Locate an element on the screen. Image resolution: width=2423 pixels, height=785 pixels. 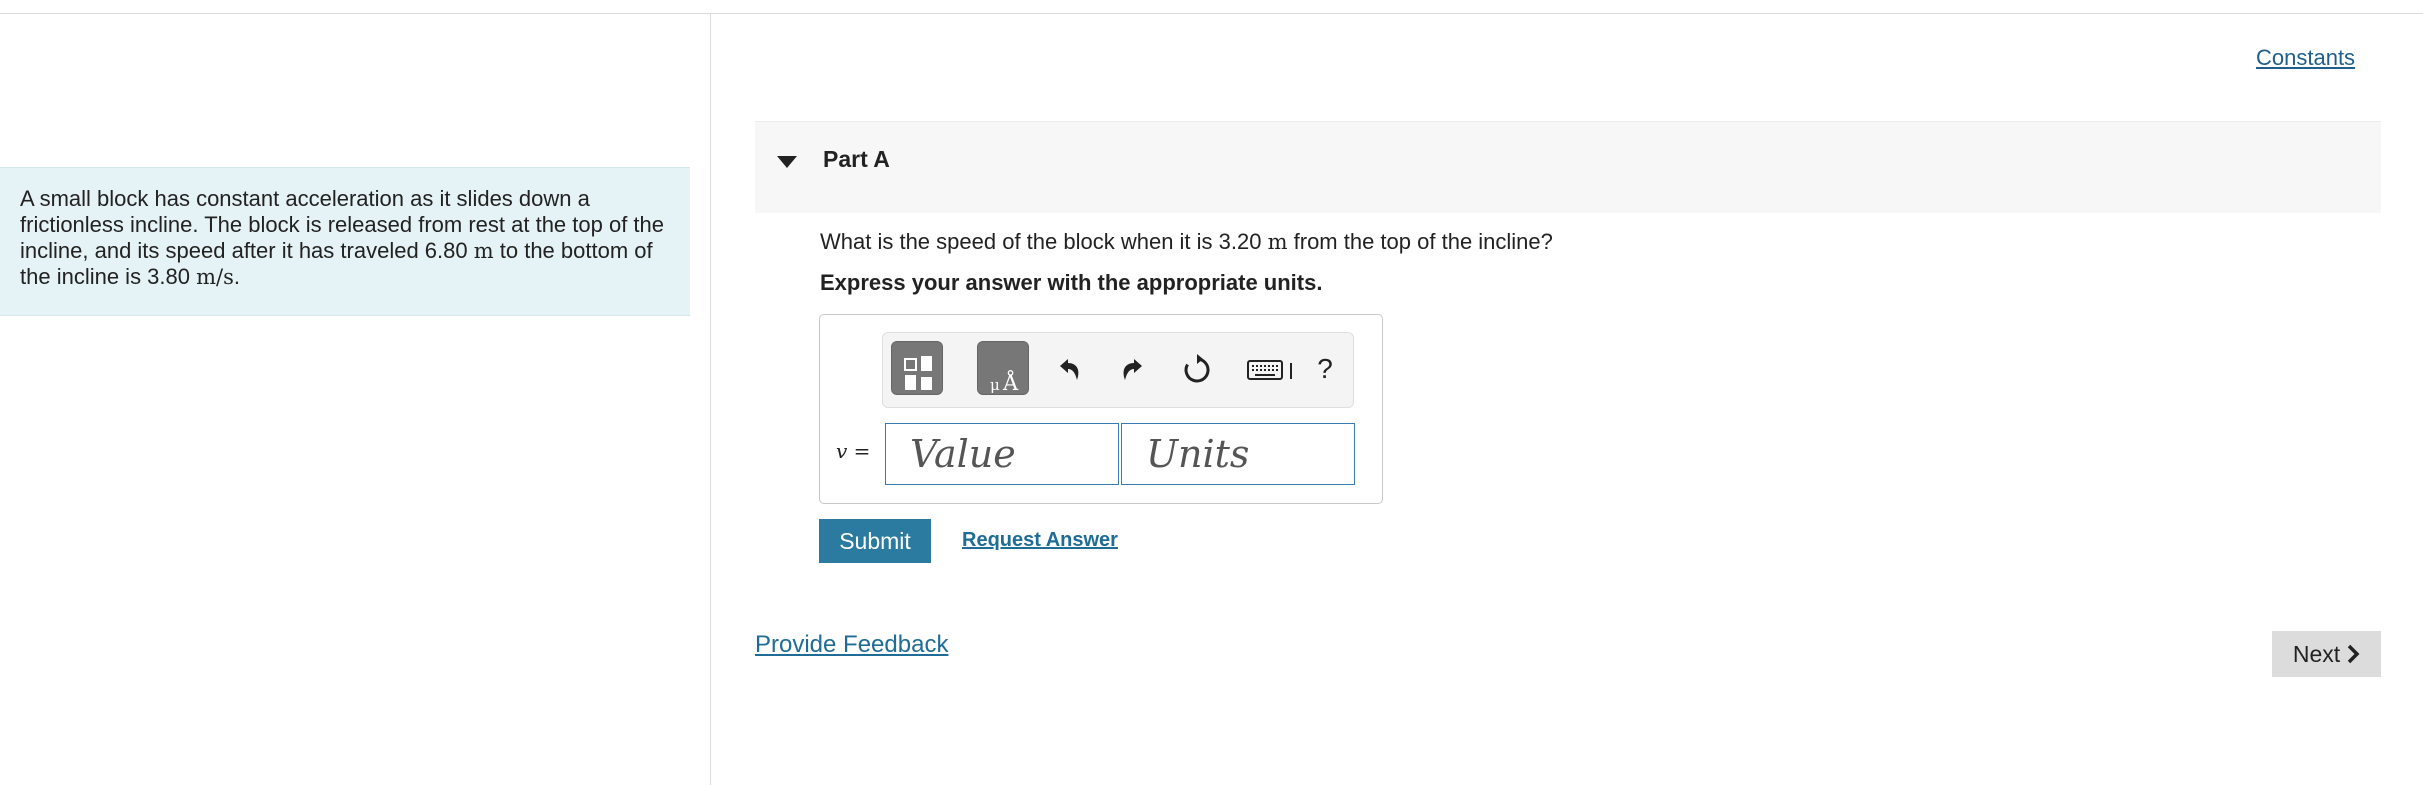
templates-button is located at coordinates (917, 368).